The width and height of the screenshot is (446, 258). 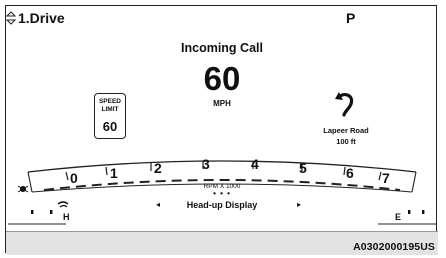 I want to click on tach-tick-4: 4, so click(x=255, y=164).